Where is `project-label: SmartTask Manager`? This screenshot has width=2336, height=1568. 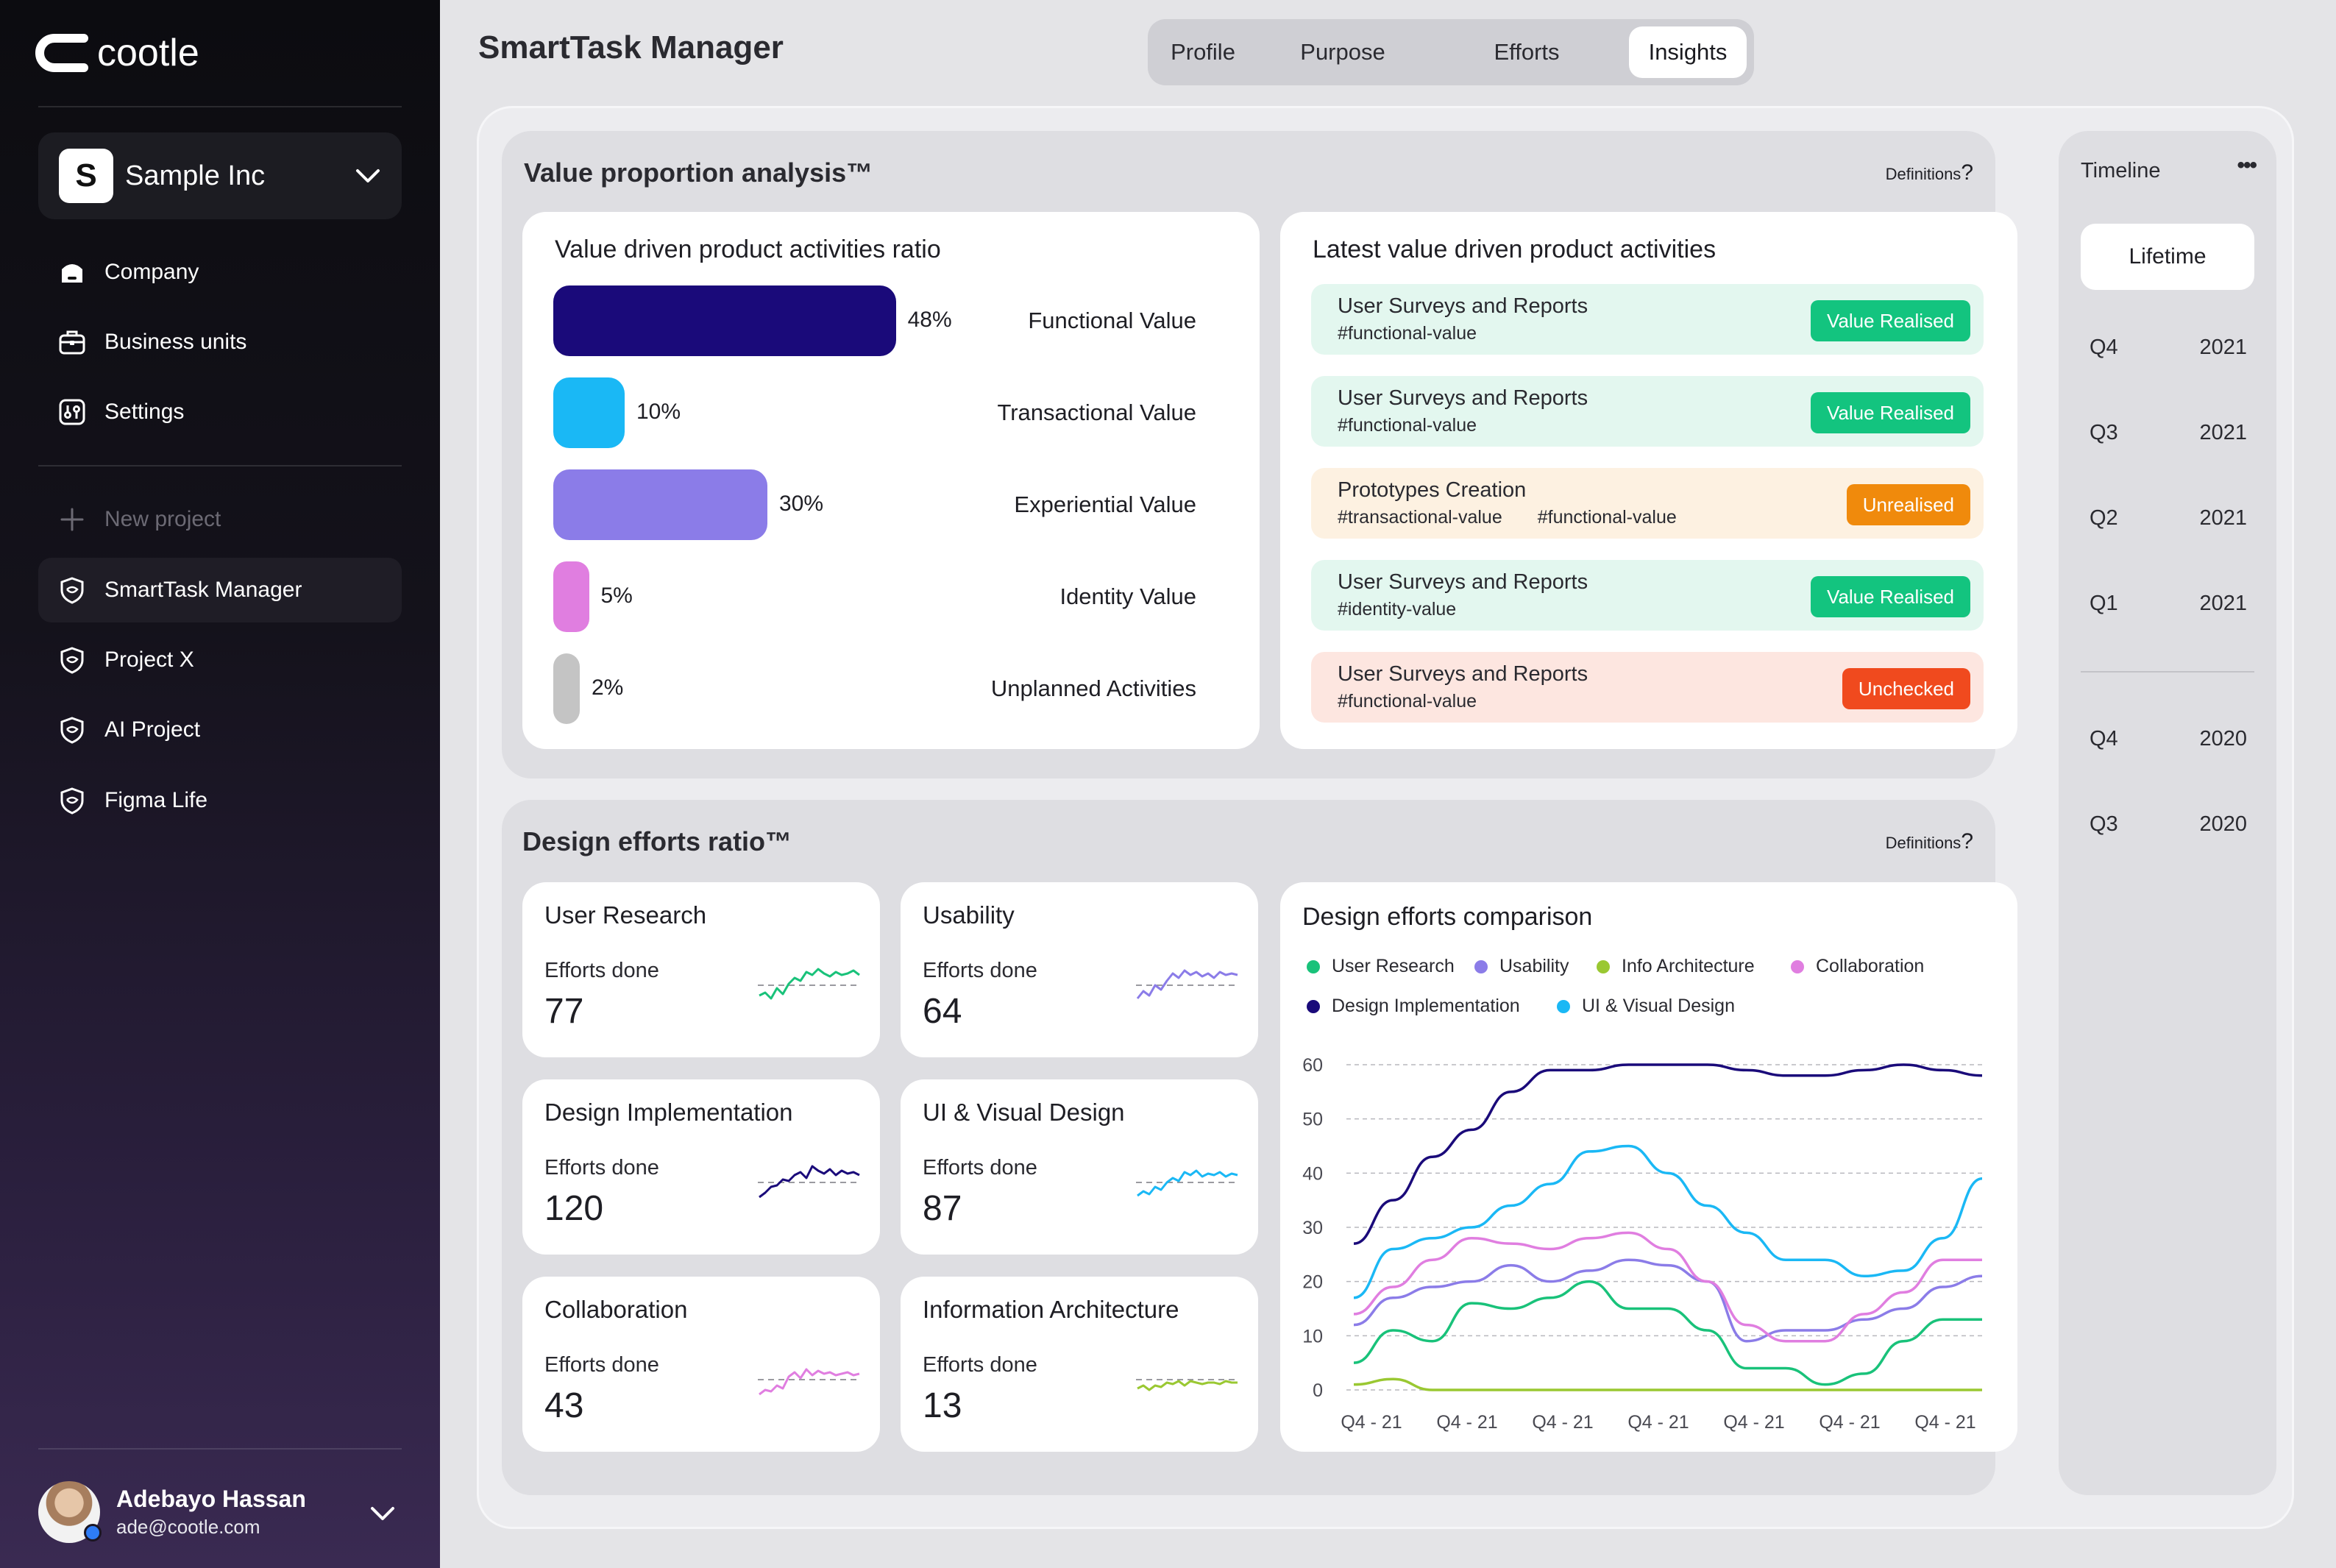 project-label: SmartTask Manager is located at coordinates (203, 590).